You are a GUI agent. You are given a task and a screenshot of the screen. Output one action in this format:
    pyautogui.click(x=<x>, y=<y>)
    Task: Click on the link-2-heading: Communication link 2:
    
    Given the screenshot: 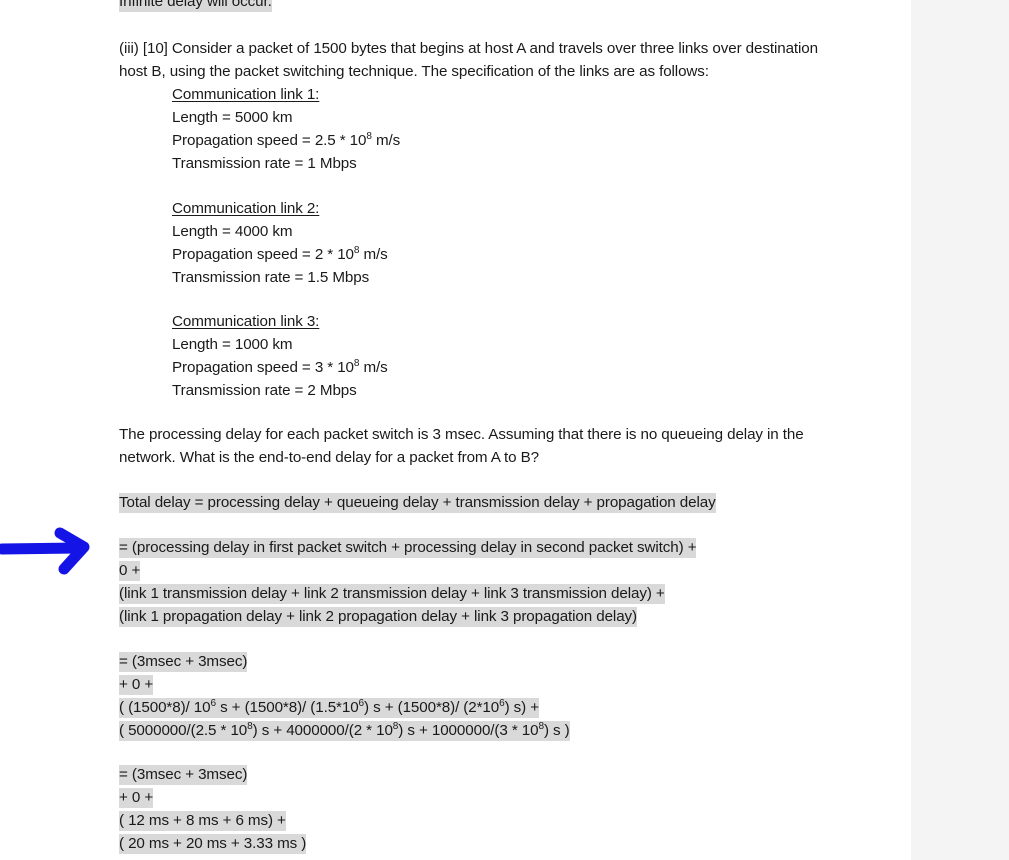 What is the action you would take?
    pyautogui.click(x=245, y=209)
    